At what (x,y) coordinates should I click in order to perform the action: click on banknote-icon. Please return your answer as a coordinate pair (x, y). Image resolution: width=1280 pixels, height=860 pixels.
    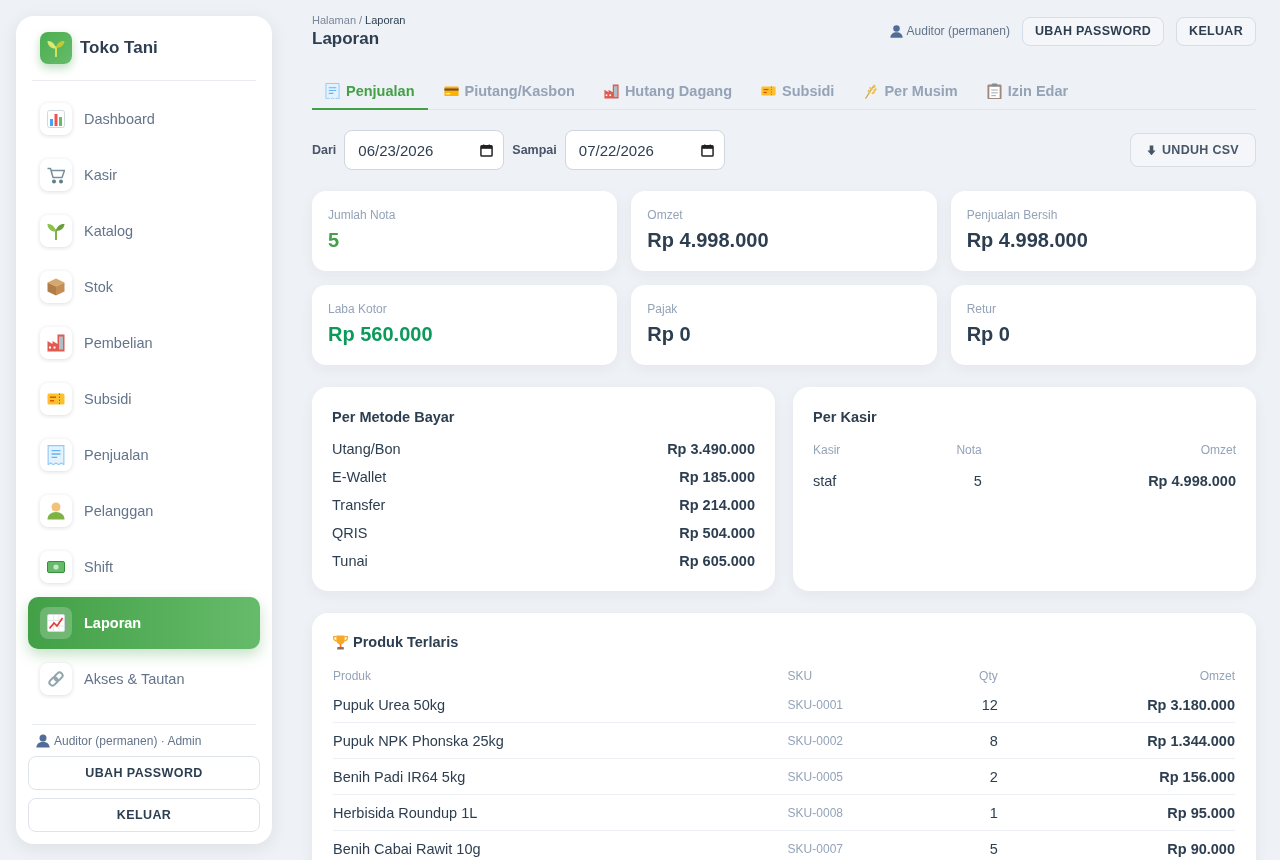
    Looking at the image, I should click on (56, 567).